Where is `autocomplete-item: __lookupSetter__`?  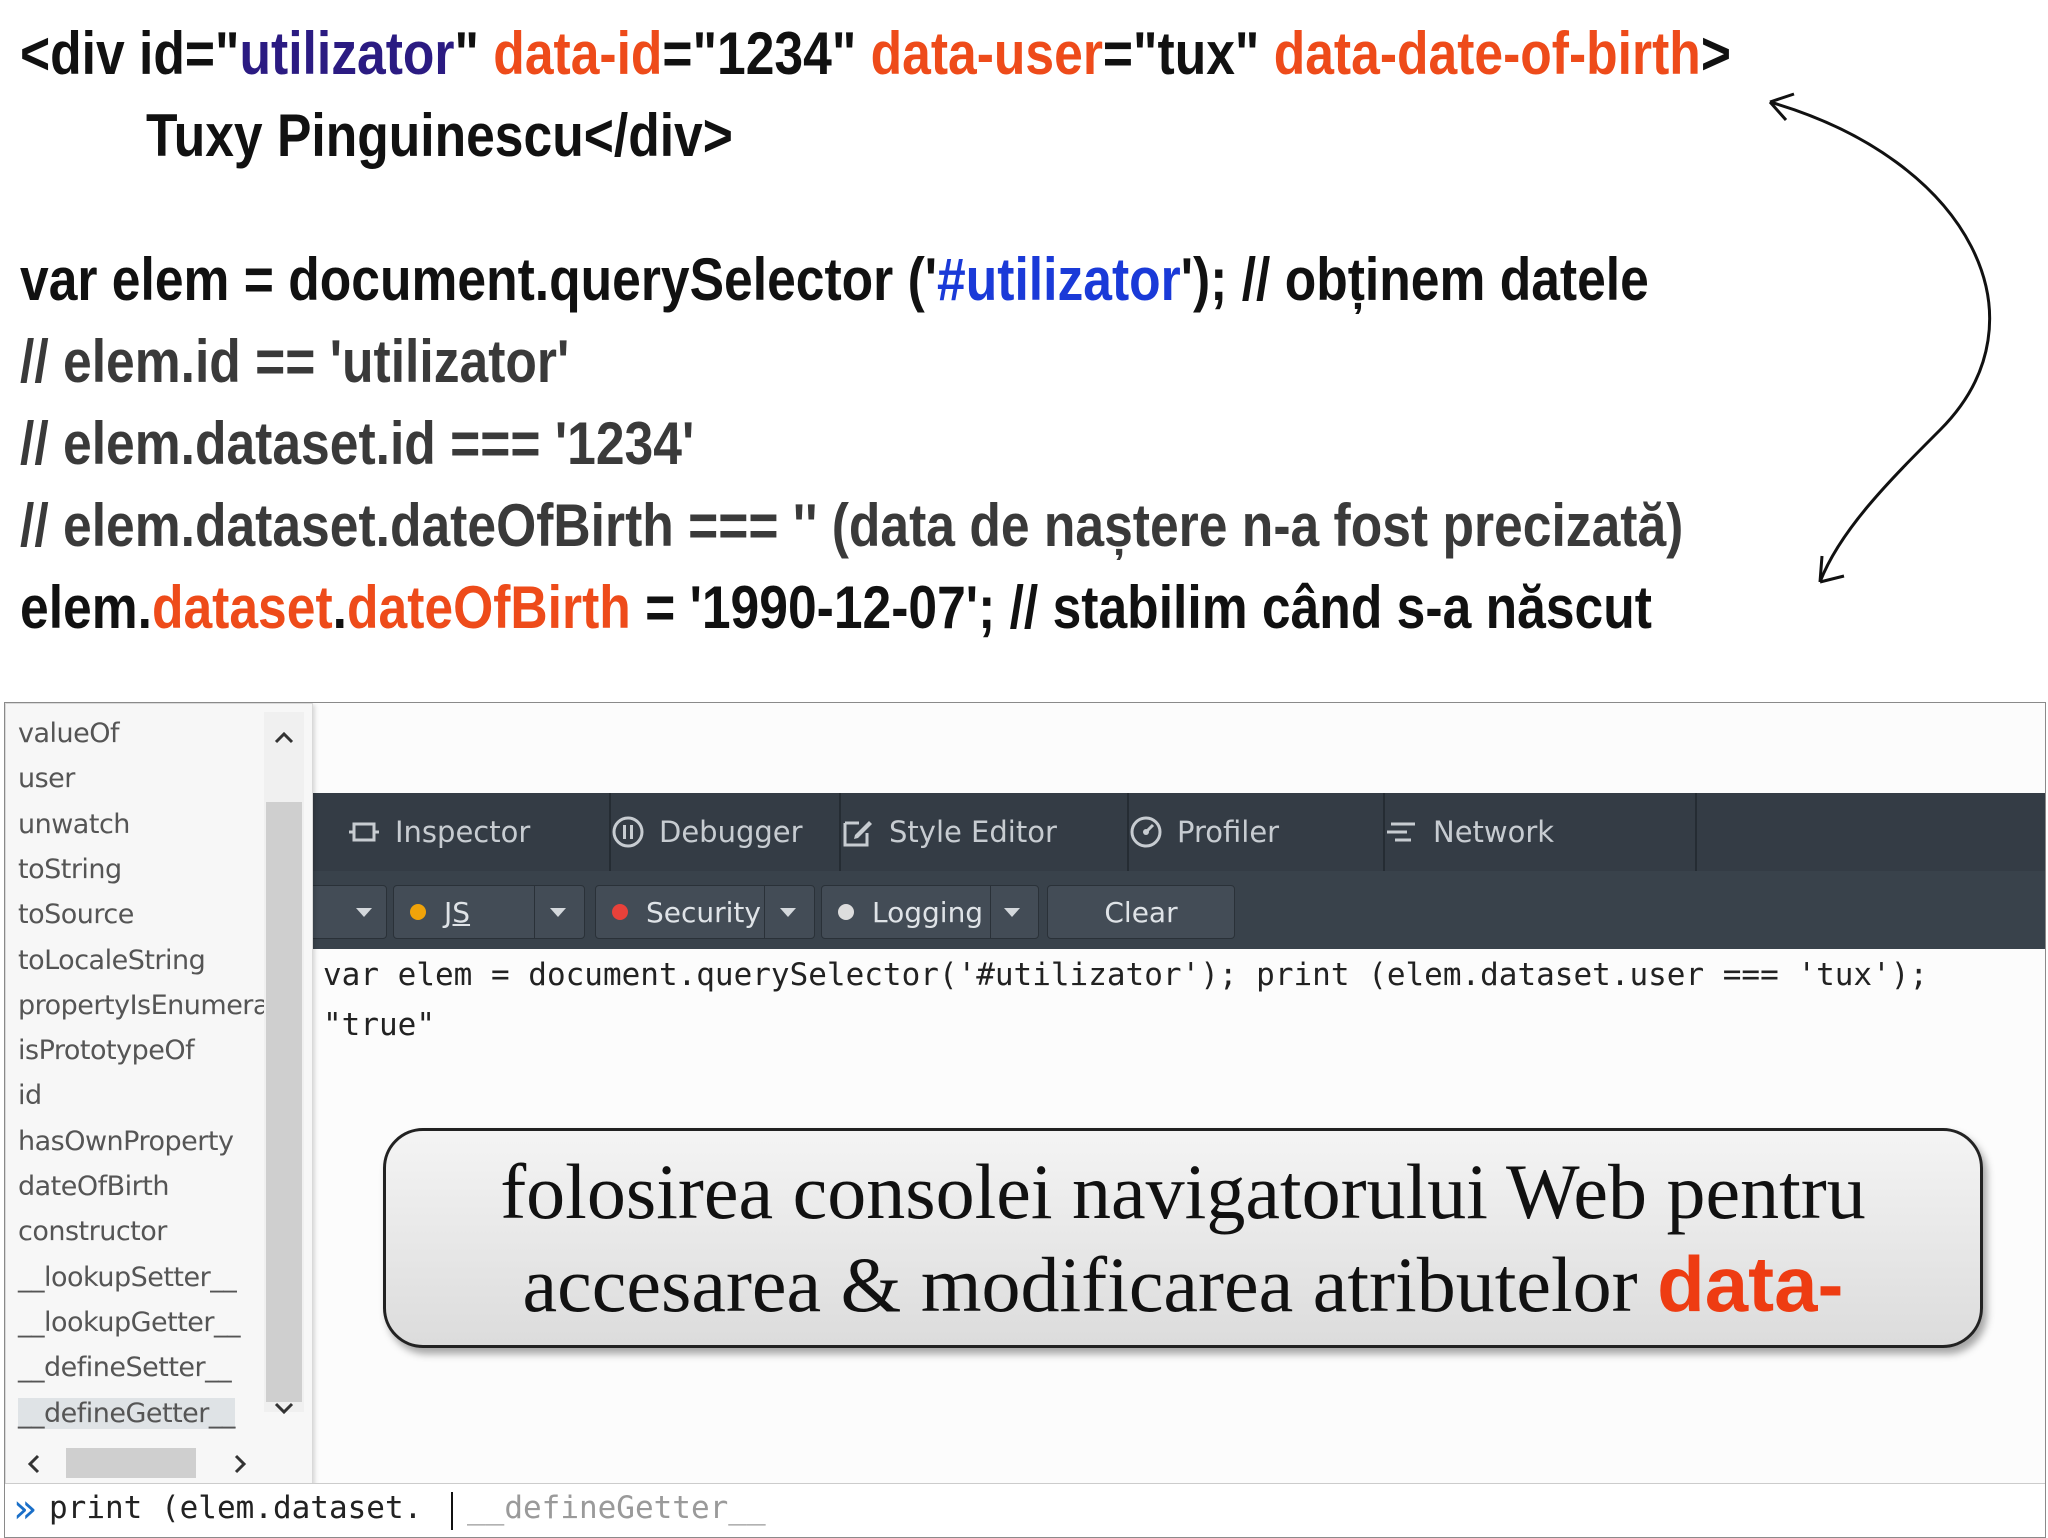 autocomplete-item: __lookupSetter__ is located at coordinates (127, 1277).